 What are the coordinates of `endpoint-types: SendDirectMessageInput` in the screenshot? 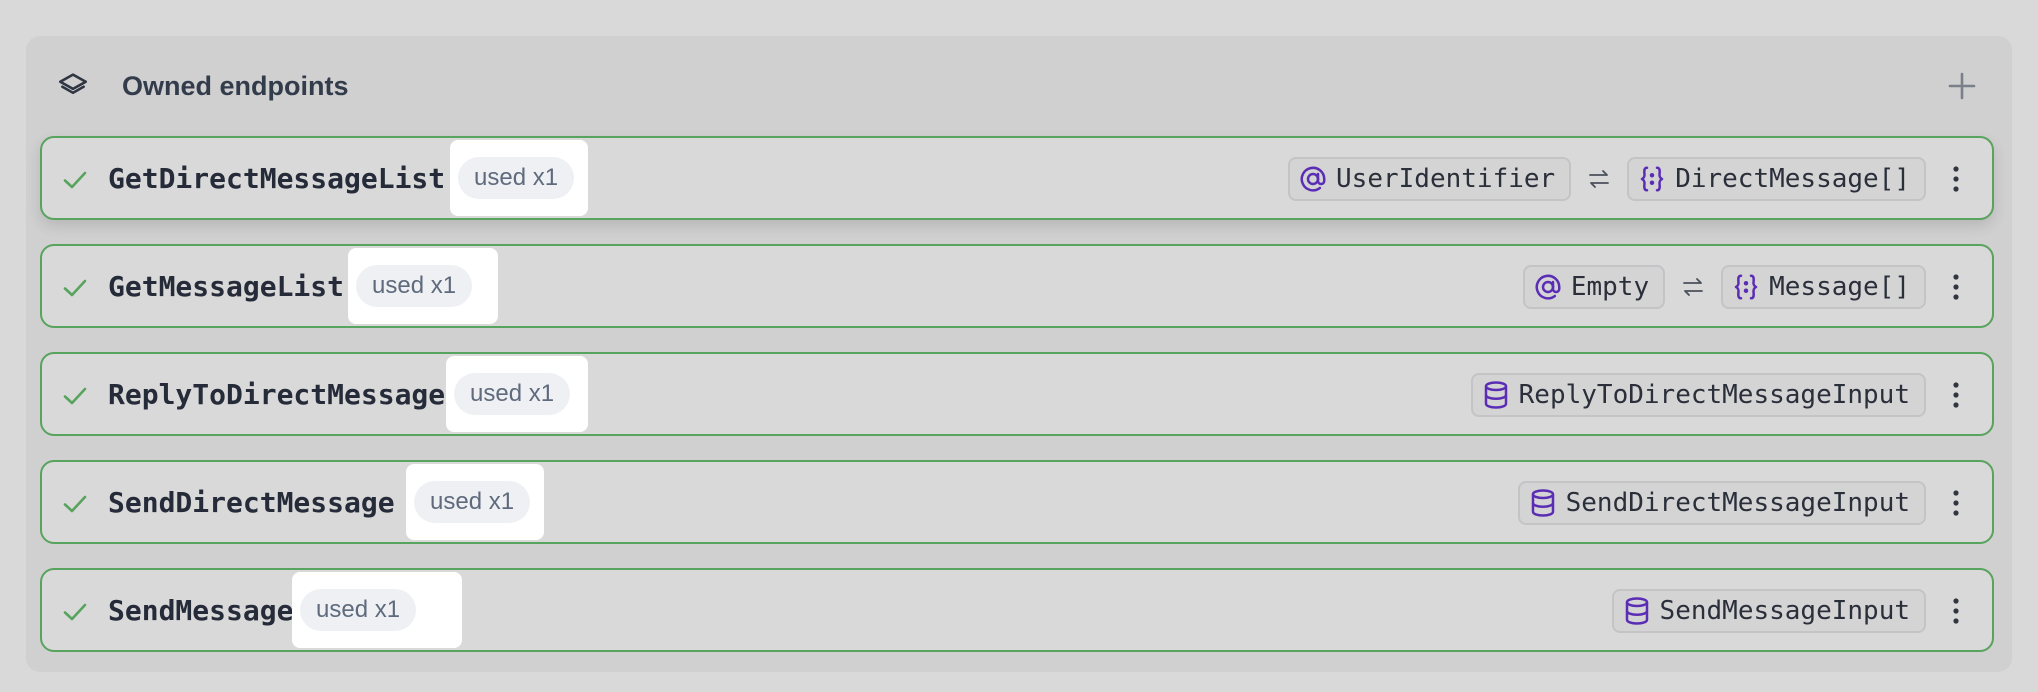 It's located at (1746, 503).